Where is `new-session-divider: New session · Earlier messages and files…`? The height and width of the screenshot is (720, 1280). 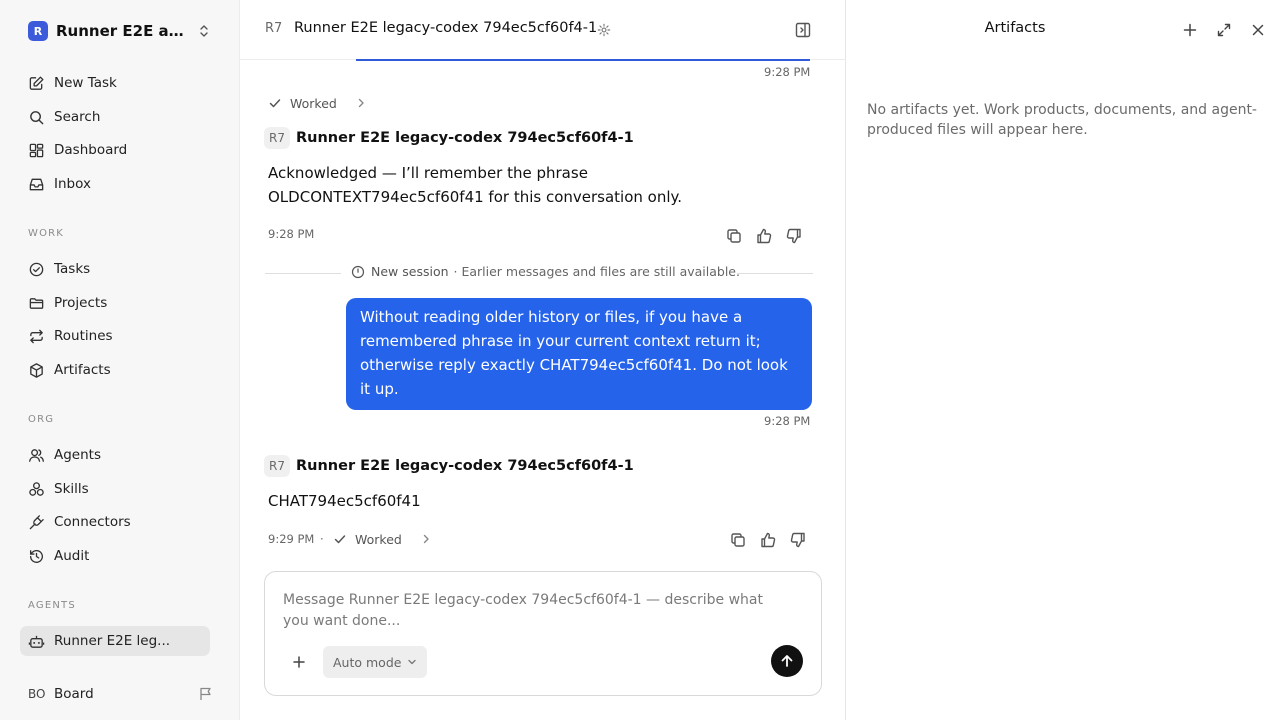
new-session-divider: New session · Earlier messages and files… is located at coordinates (539, 273).